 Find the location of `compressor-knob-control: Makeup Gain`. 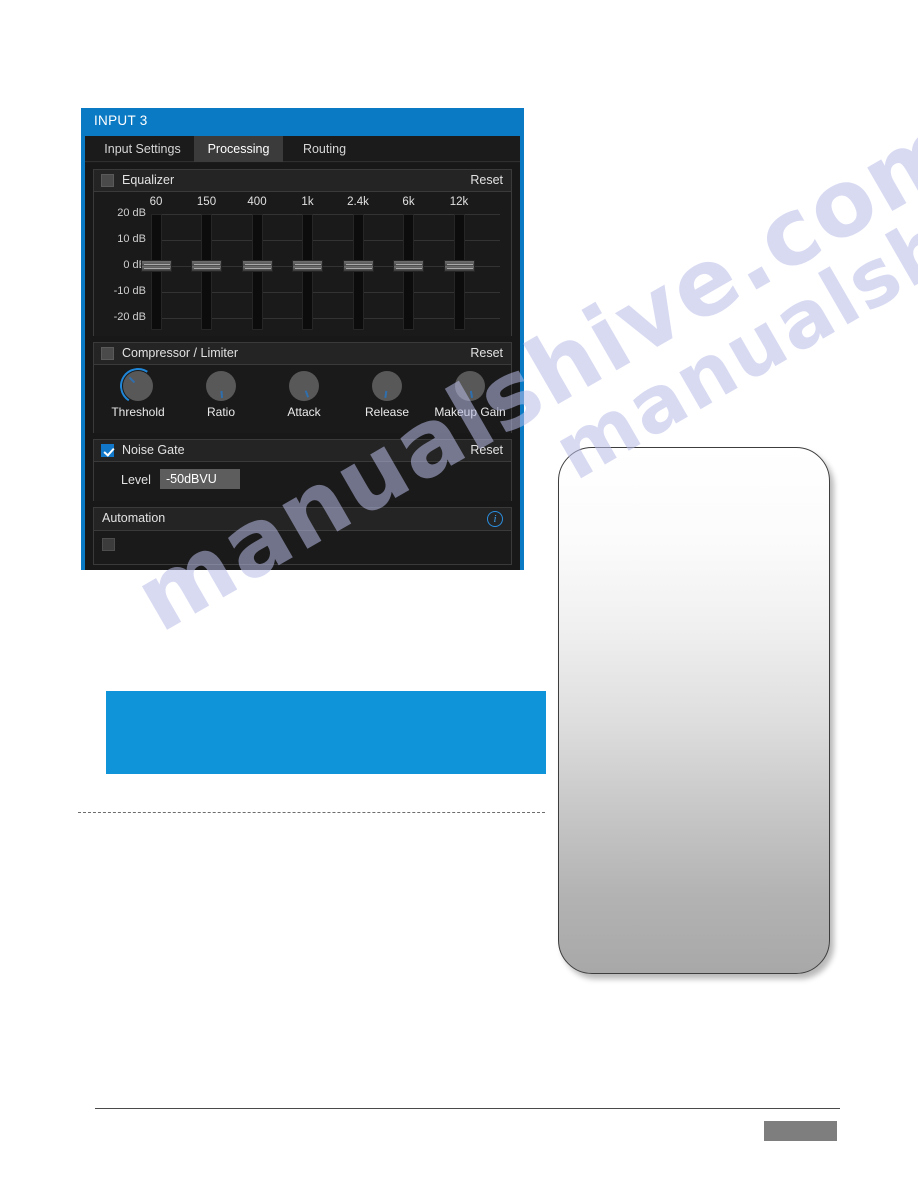

compressor-knob-control: Makeup Gain is located at coordinates (470, 395).